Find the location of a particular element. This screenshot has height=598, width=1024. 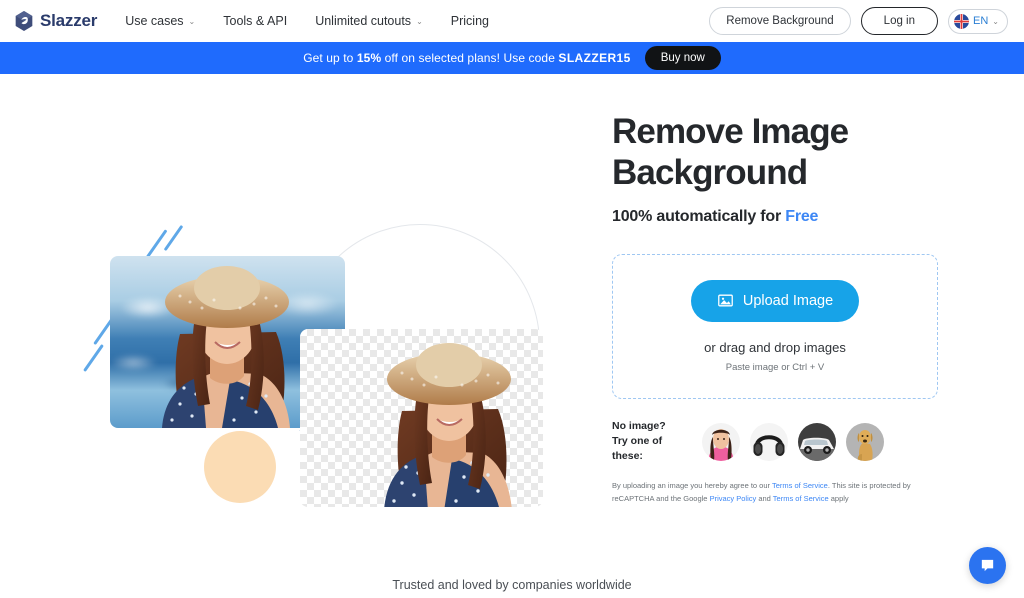

nav-item-tools-api: Tools & API is located at coordinates (255, 21).